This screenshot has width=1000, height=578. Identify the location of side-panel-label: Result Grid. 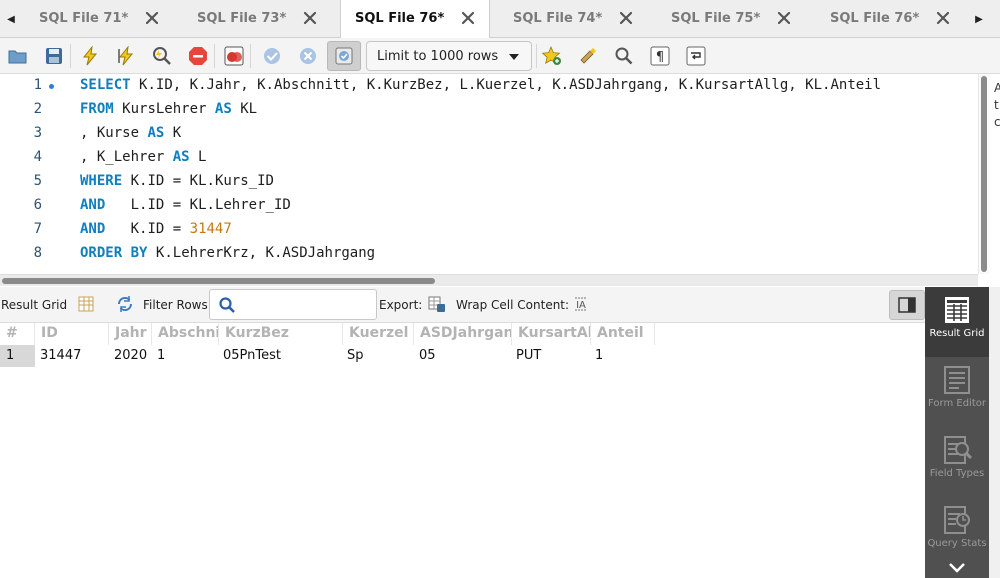
(957, 333).